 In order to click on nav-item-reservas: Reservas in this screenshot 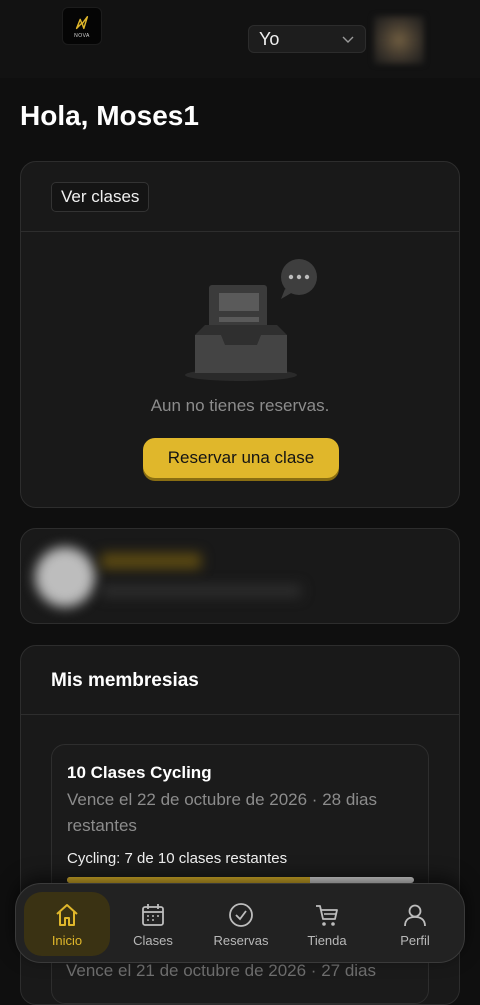, I will do `click(241, 924)`.